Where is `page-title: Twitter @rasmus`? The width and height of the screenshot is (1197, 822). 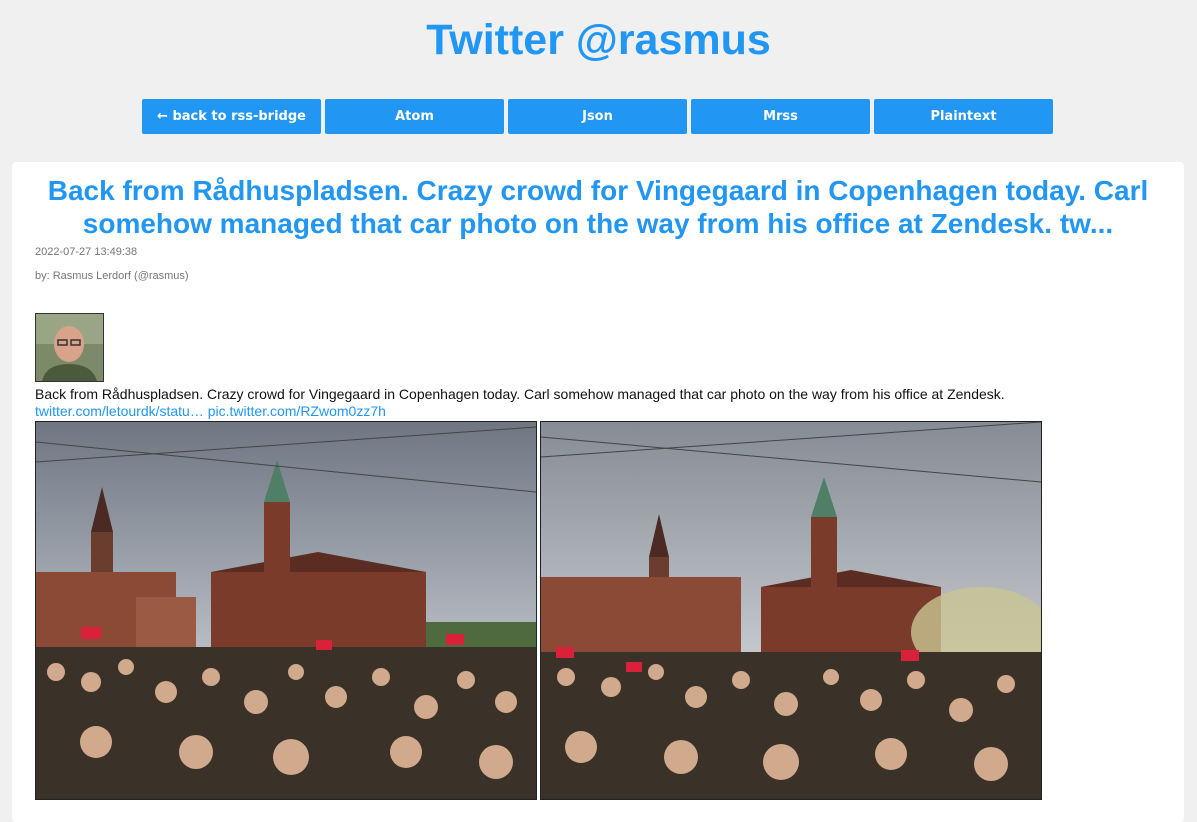 page-title: Twitter @rasmus is located at coordinates (598, 40).